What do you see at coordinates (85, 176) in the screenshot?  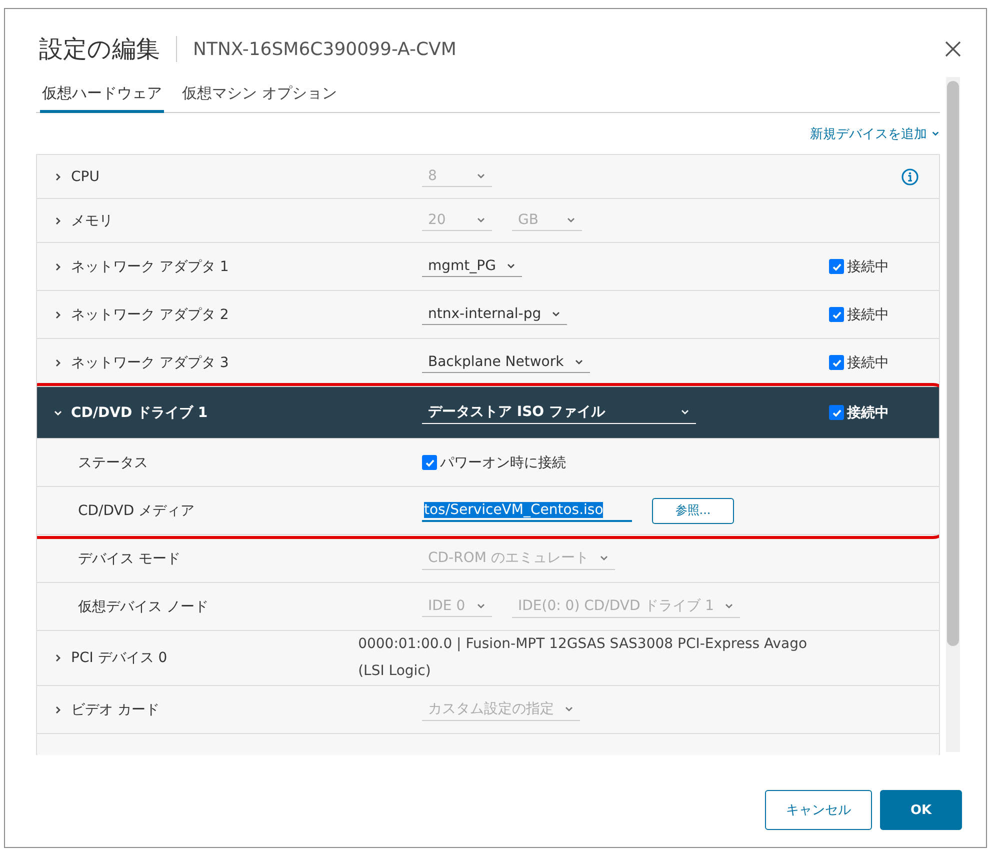 I see `device-label: CPU` at bounding box center [85, 176].